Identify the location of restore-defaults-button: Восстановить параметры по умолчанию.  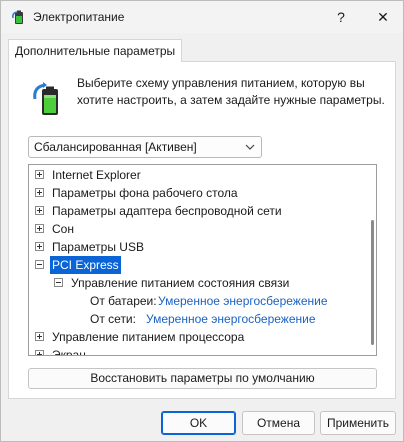
(202, 378).